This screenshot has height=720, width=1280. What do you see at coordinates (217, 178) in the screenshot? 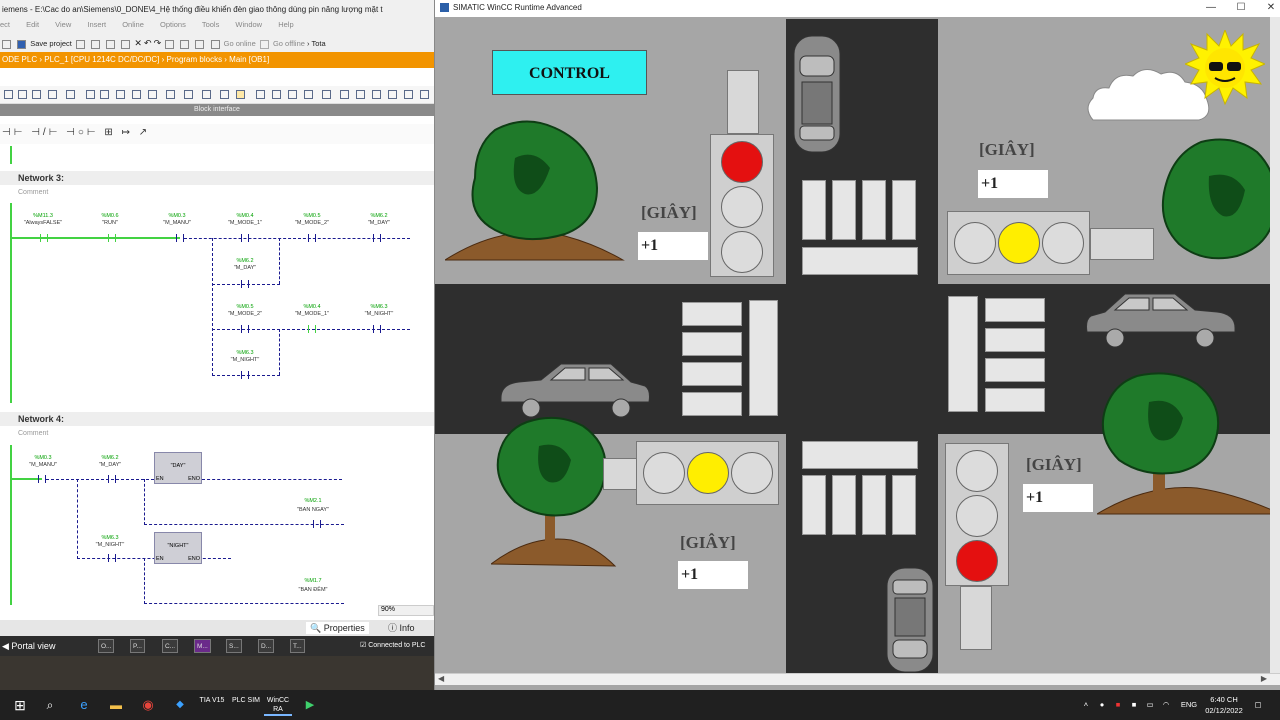
I see `network-3-header: Network 3:` at bounding box center [217, 178].